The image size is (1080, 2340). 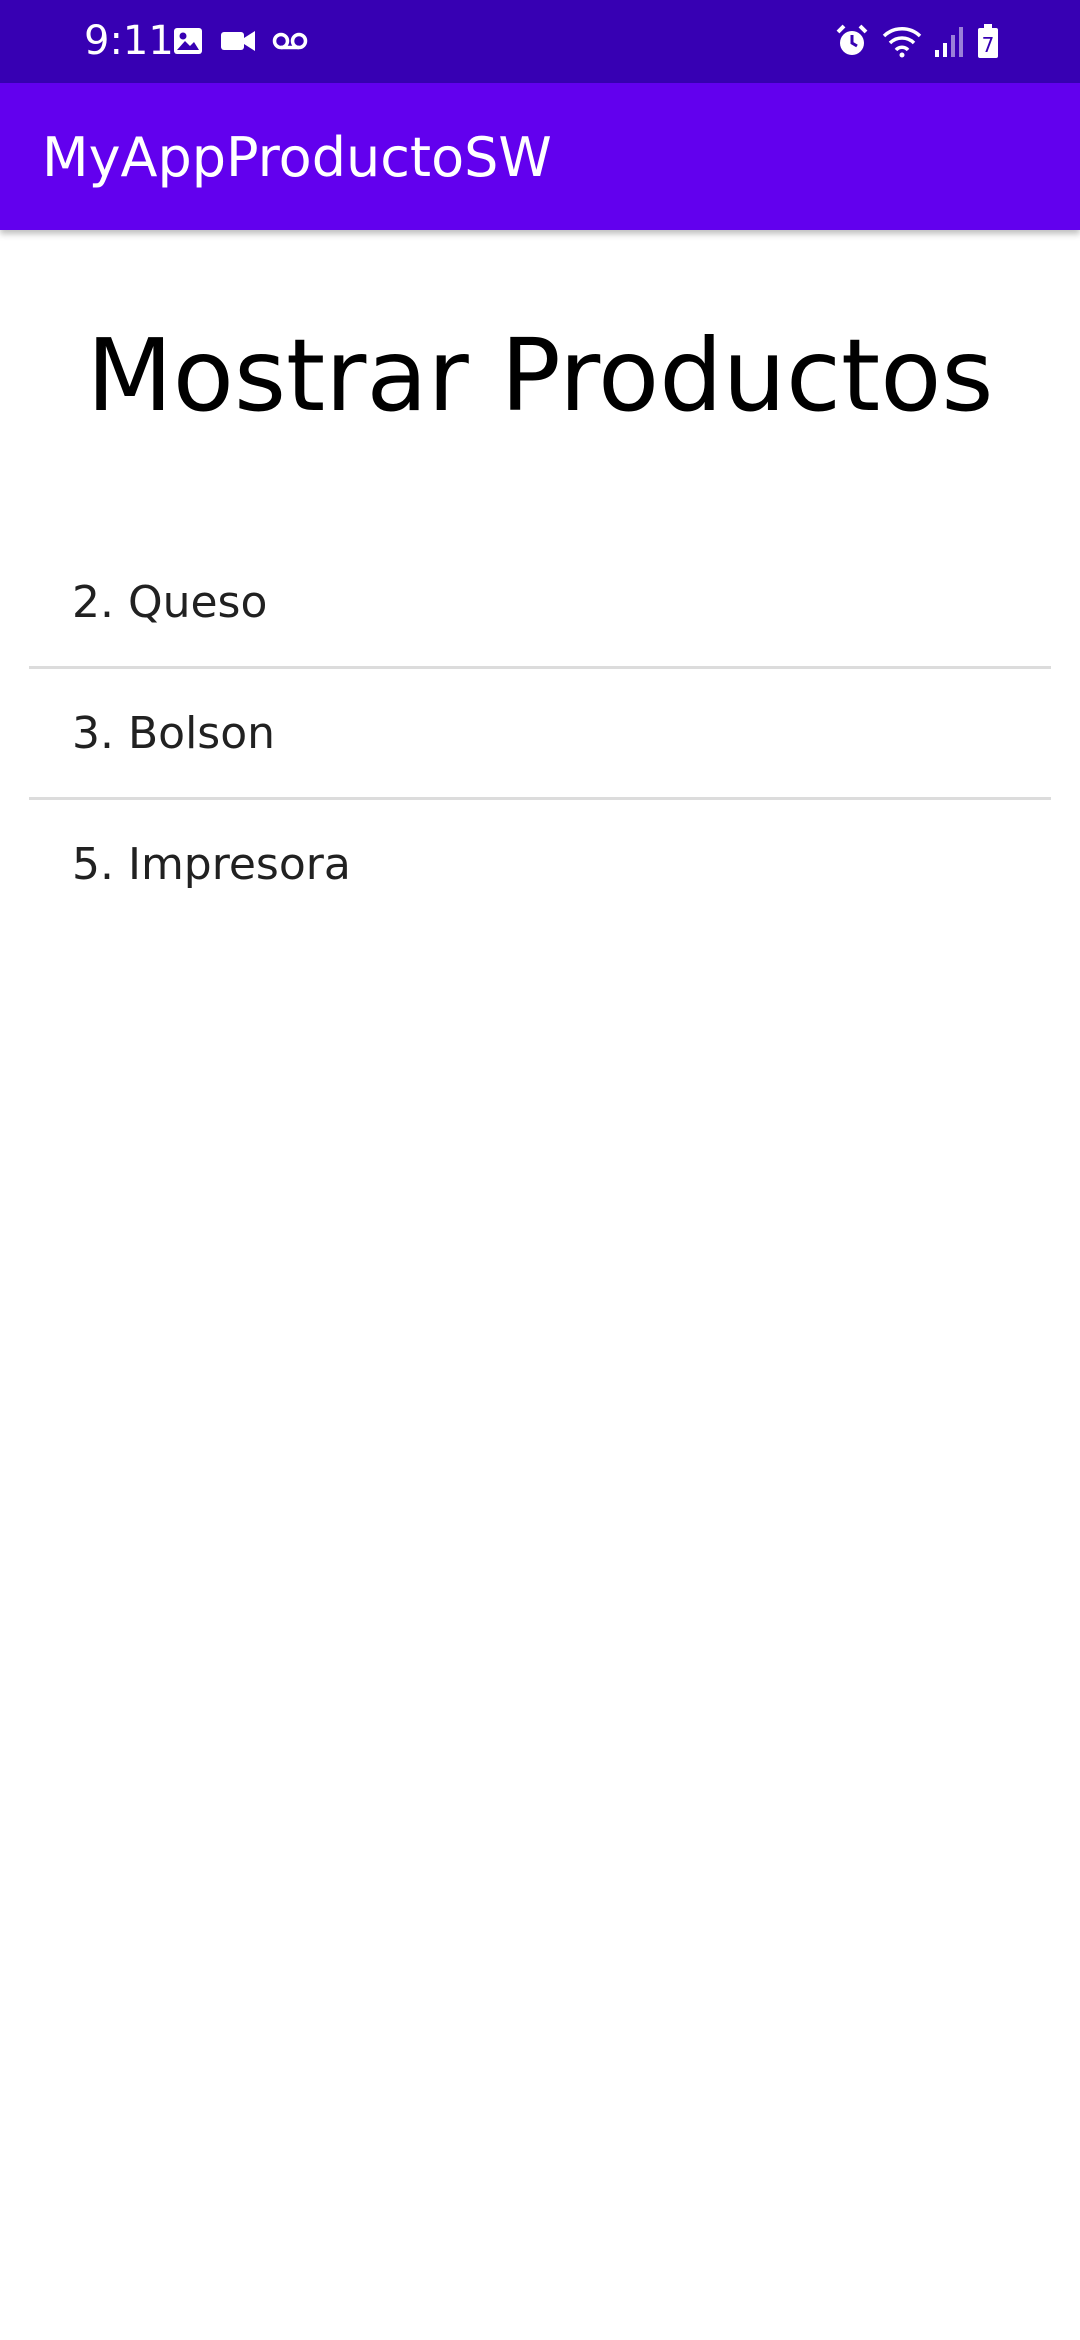 What do you see at coordinates (540, 375) in the screenshot?
I see `page-title: Mostrar Productos` at bounding box center [540, 375].